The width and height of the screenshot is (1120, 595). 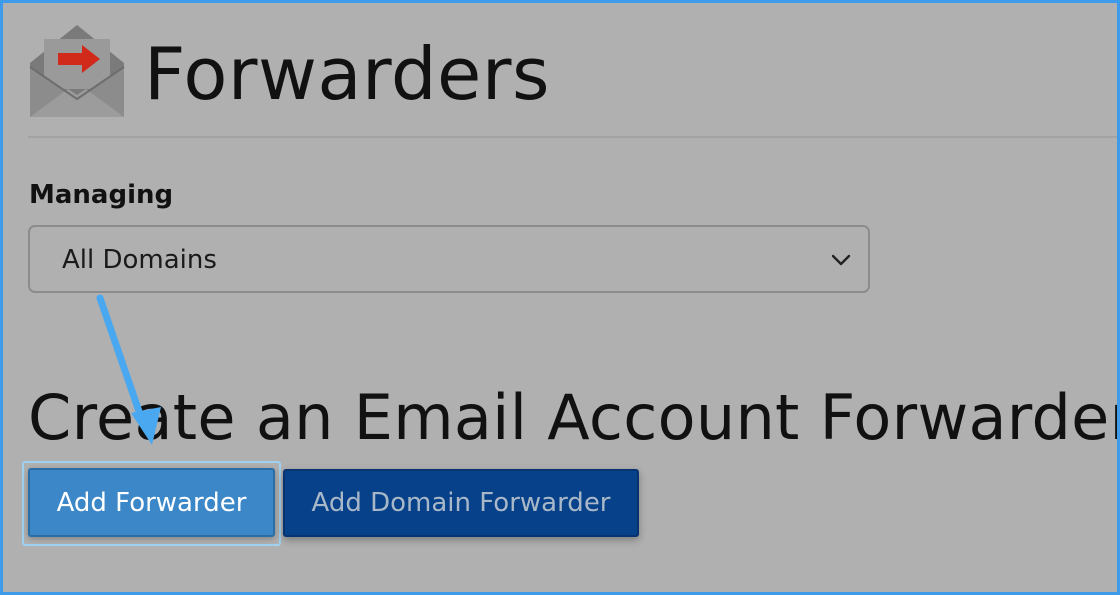 What do you see at coordinates (572, 417) in the screenshot?
I see `create-forwarder-heading: Create an Email Account Forwarder` at bounding box center [572, 417].